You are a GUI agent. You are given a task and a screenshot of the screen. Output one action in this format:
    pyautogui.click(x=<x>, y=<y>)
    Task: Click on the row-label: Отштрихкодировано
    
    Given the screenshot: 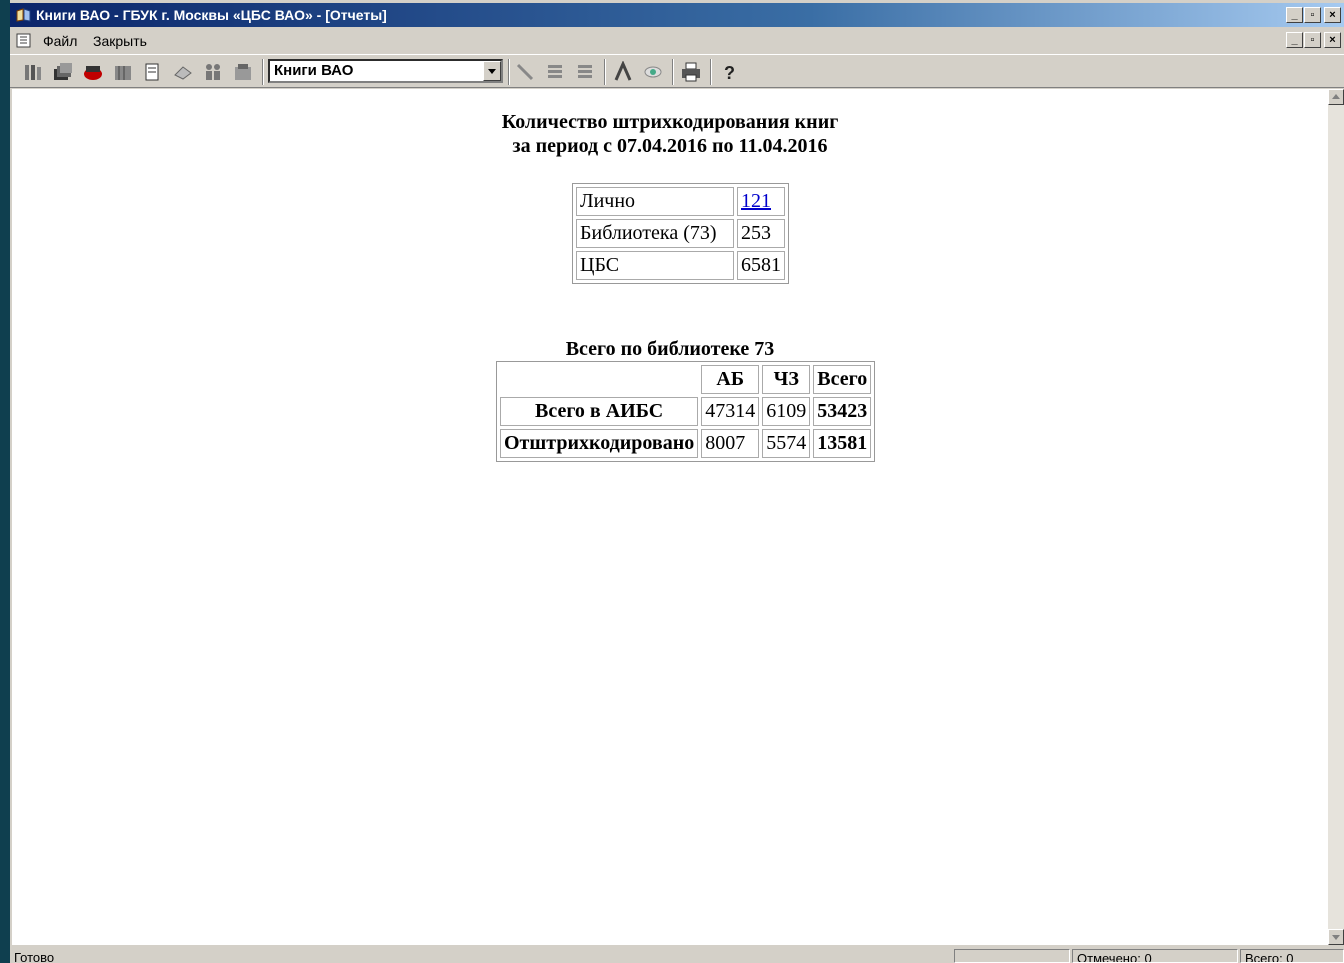 What is the action you would take?
    pyautogui.click(x=599, y=443)
    